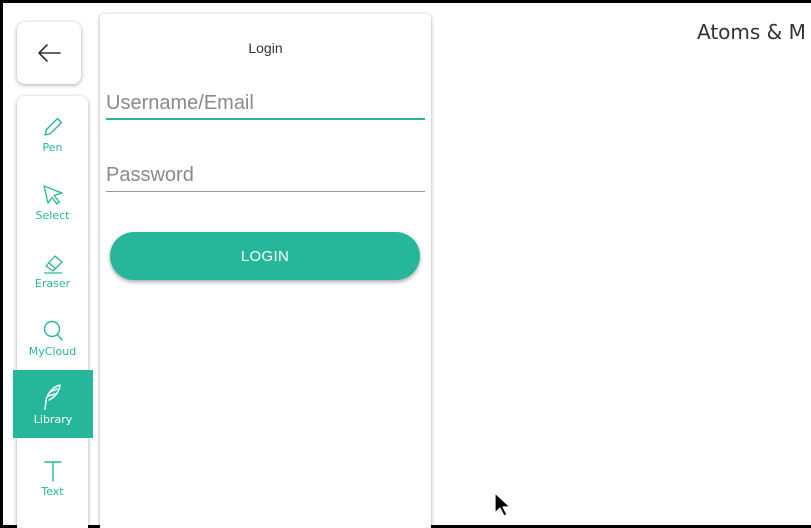  Describe the element at coordinates (52, 126) in the screenshot. I see `pen-icon` at that location.